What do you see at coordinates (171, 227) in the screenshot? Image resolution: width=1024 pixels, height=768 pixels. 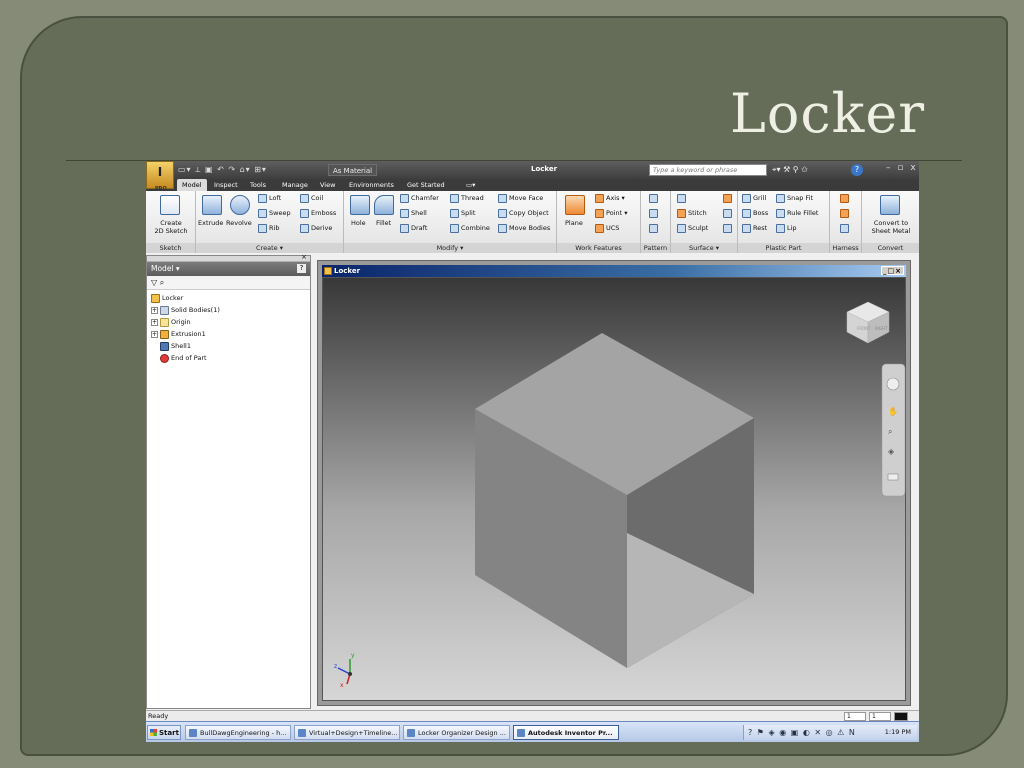 I see `create-sketch-button: Create 2D Sketch` at bounding box center [171, 227].